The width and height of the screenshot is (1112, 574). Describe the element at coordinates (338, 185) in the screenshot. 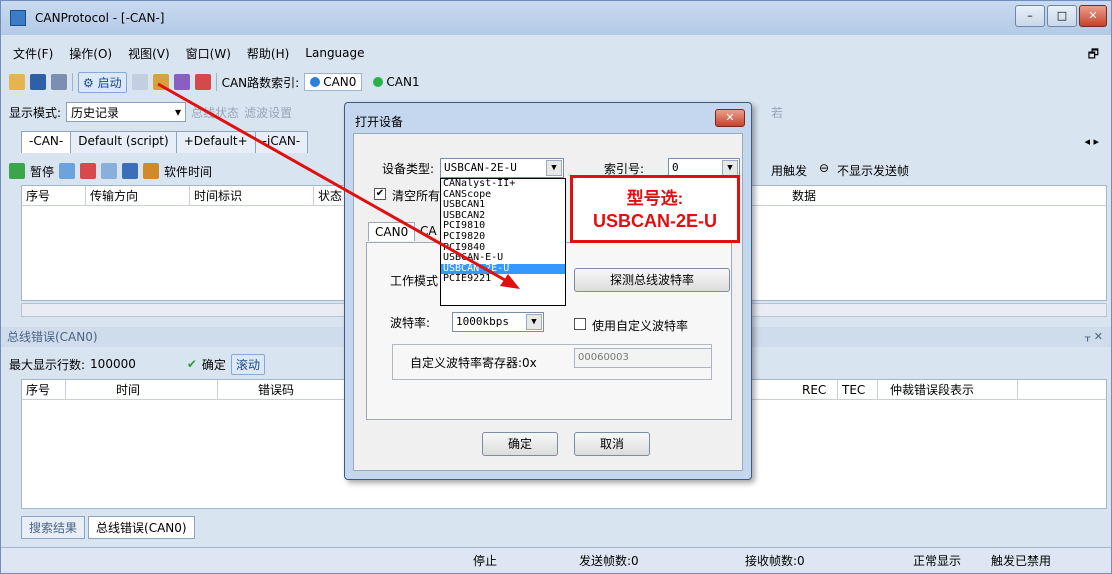

I see `annotation-arrow-icon` at that location.